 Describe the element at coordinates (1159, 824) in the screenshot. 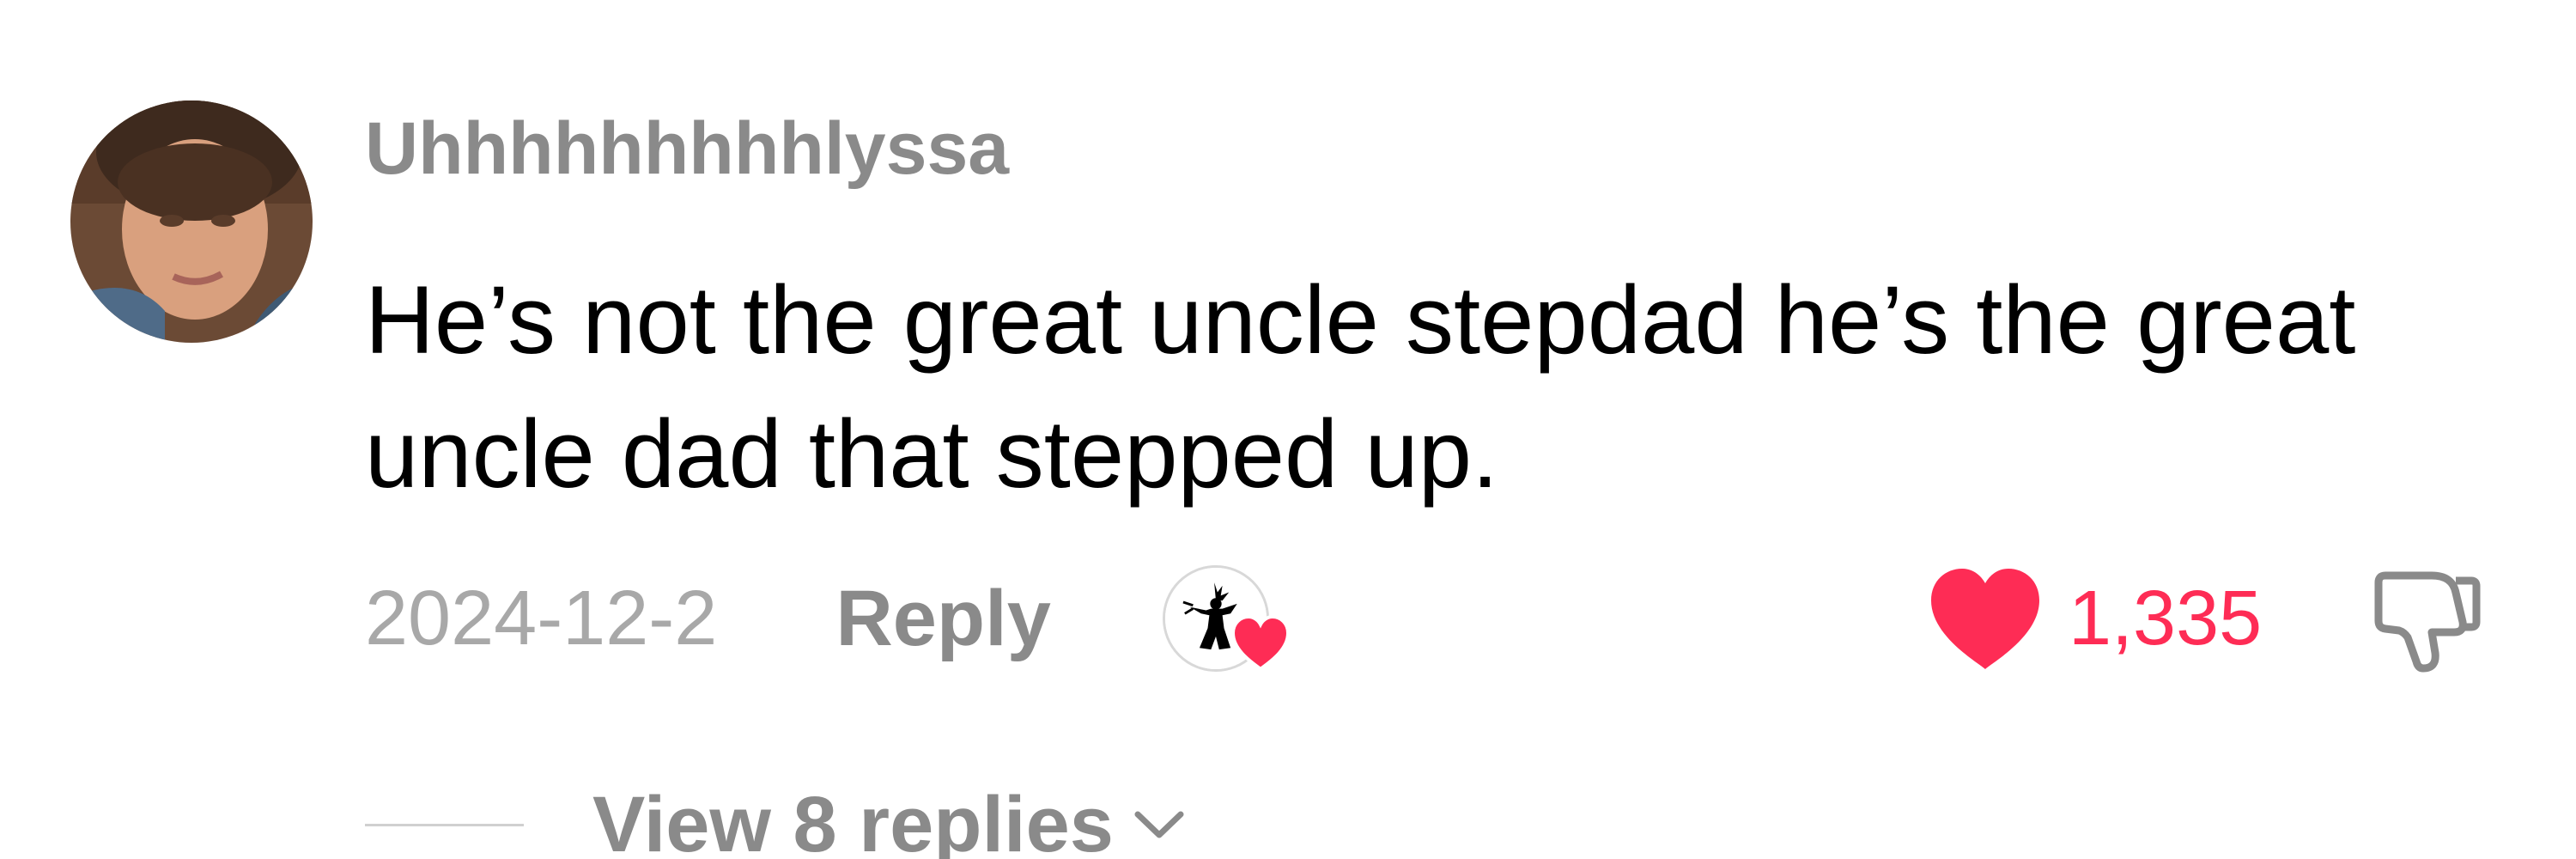

I see `chevron-down-icon` at that location.